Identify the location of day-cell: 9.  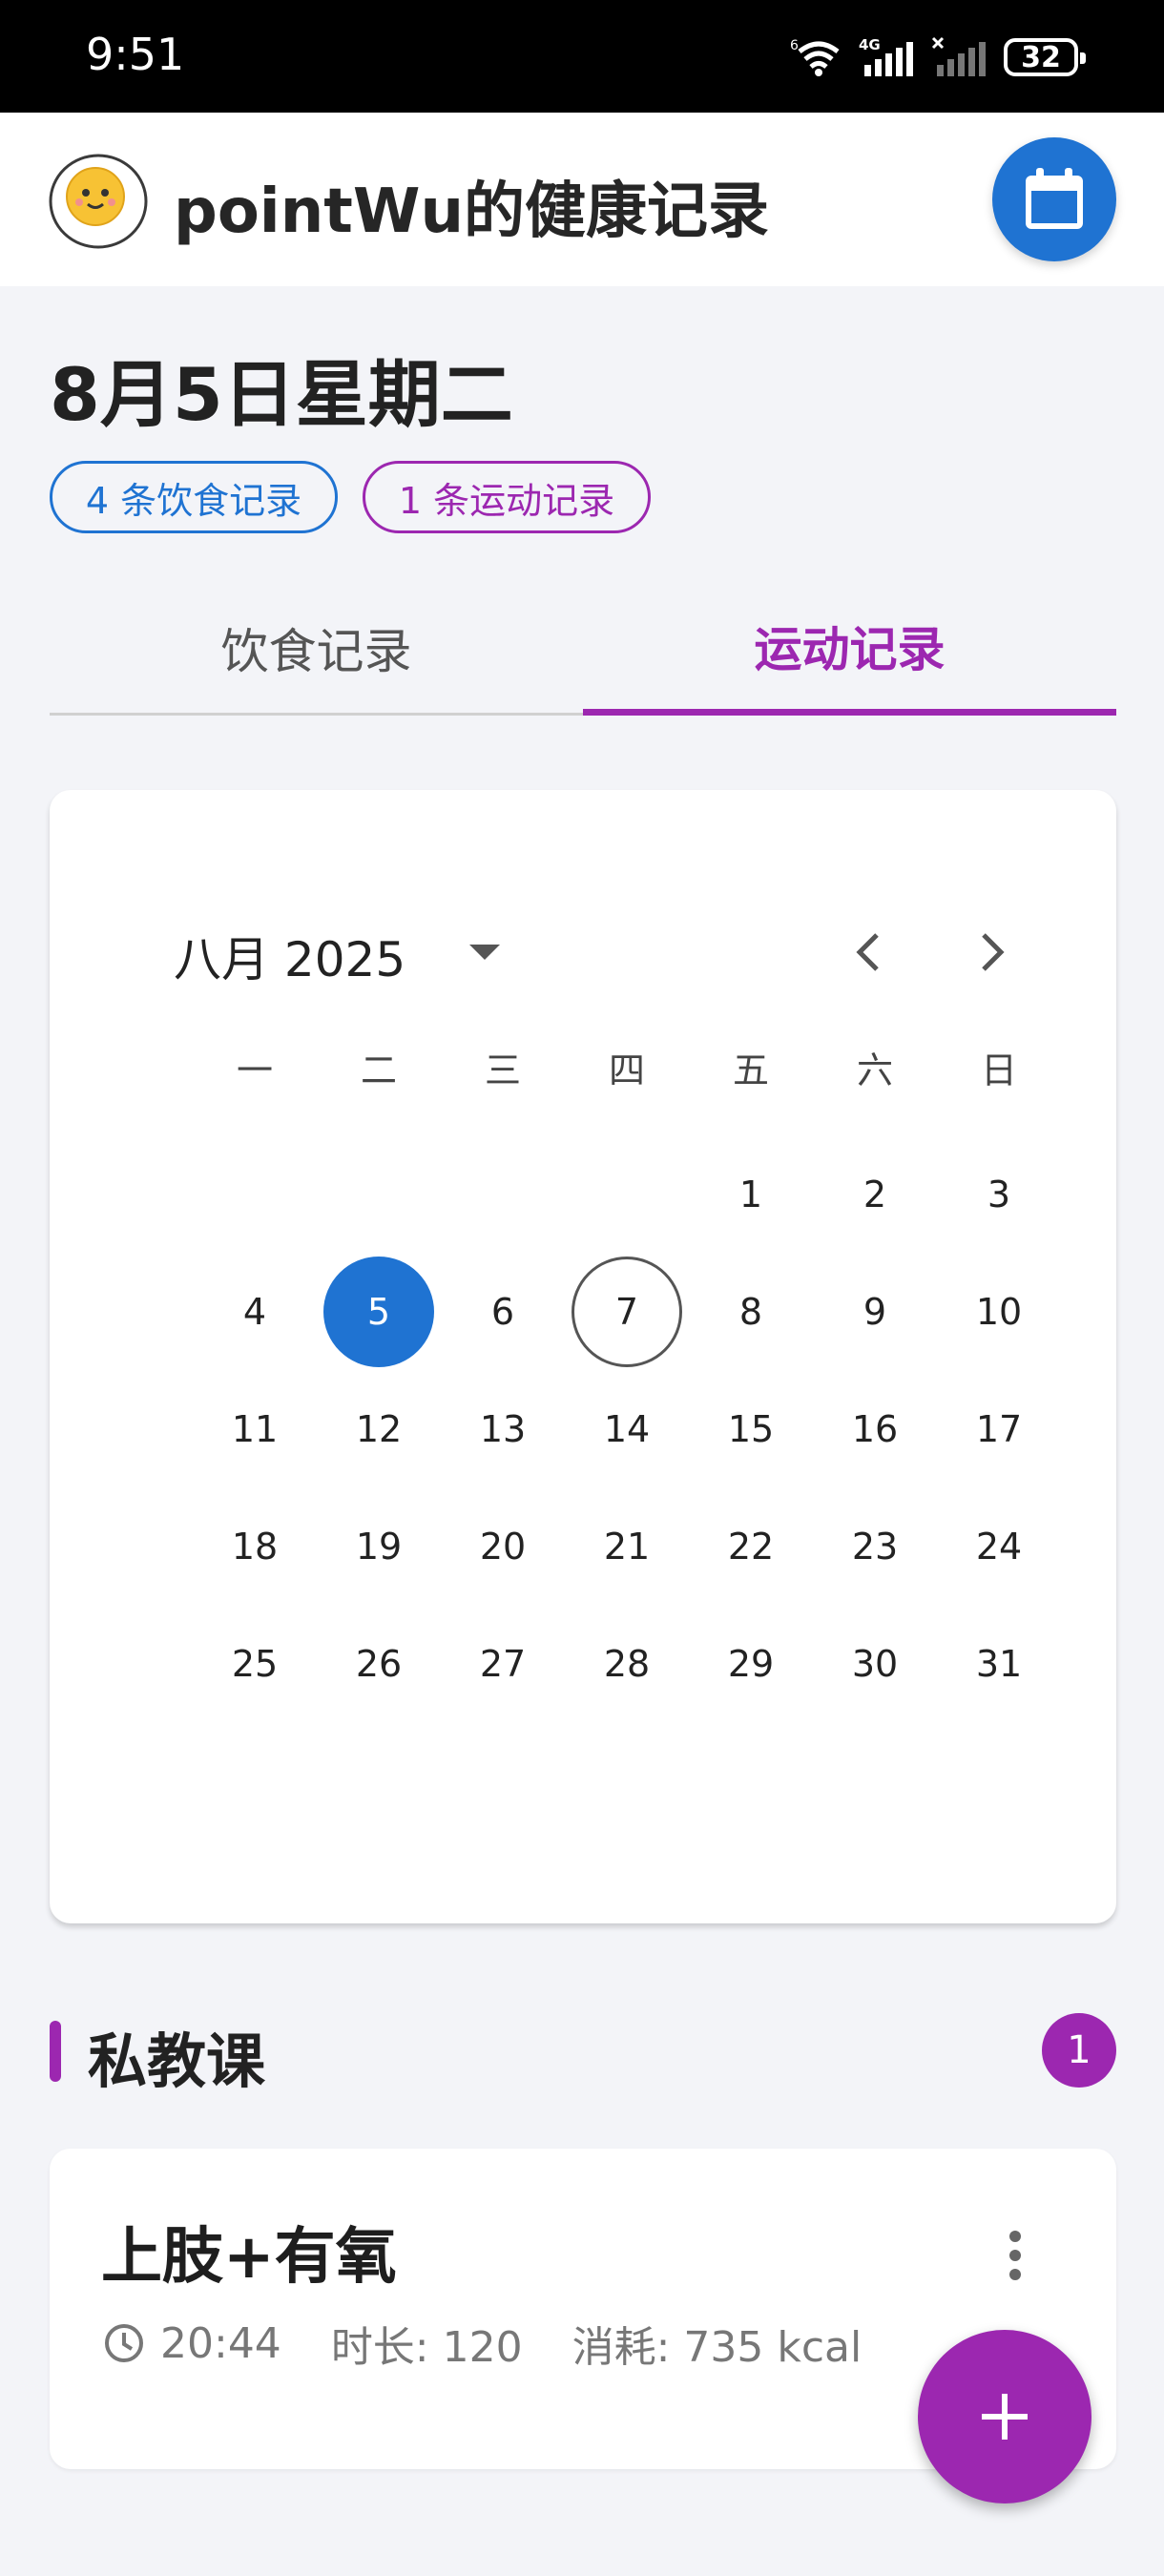
(875, 1311).